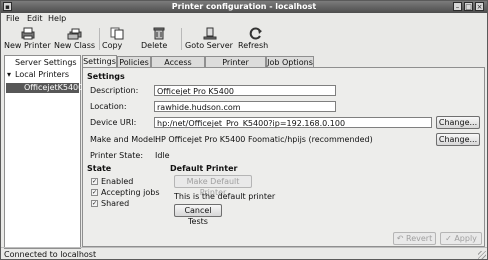  Describe the element at coordinates (213, 186) in the screenshot. I see `make-default-printer-button: Make Default Printer` at that location.